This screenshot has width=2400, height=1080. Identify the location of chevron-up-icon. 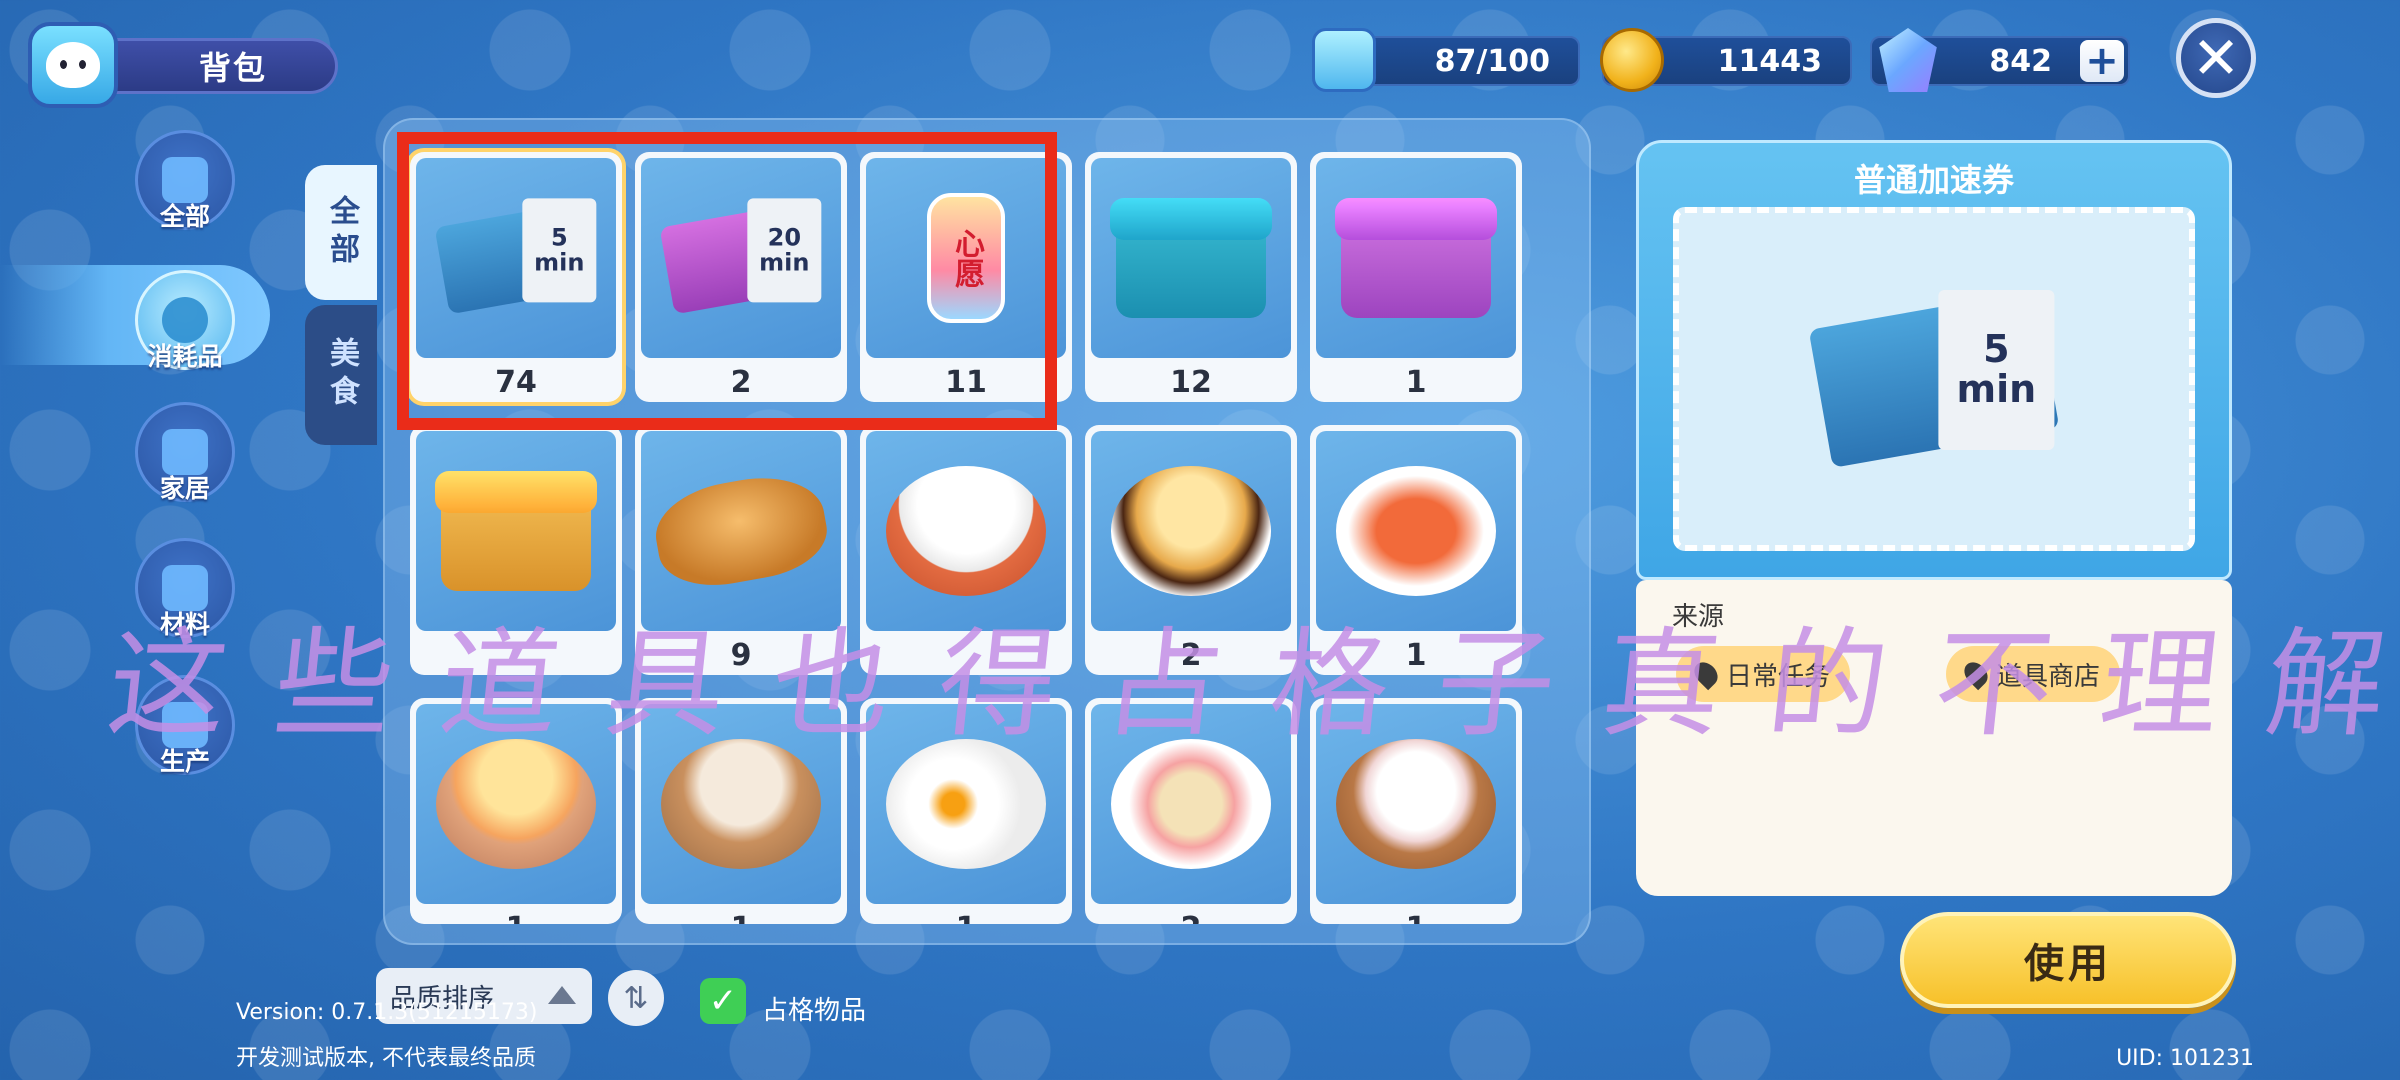
(562, 995).